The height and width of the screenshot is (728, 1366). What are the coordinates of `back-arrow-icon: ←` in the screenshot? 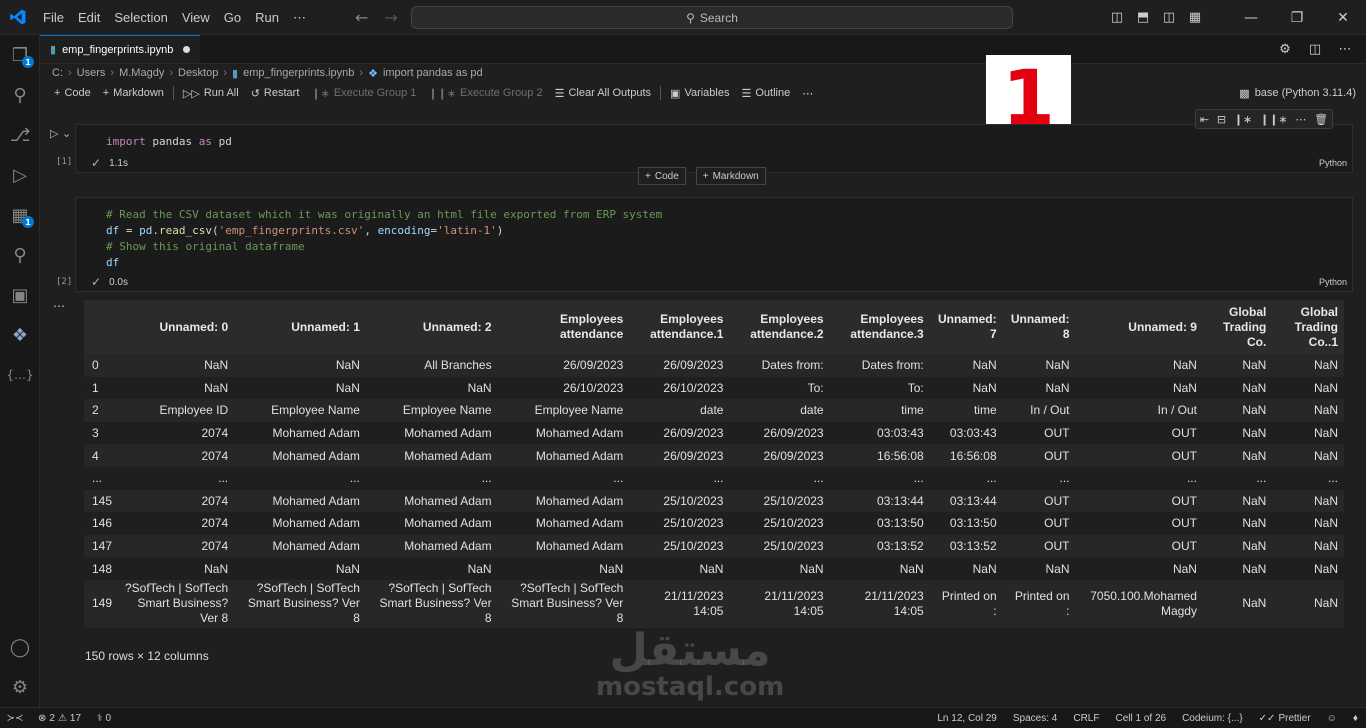 It's located at (361, 17).